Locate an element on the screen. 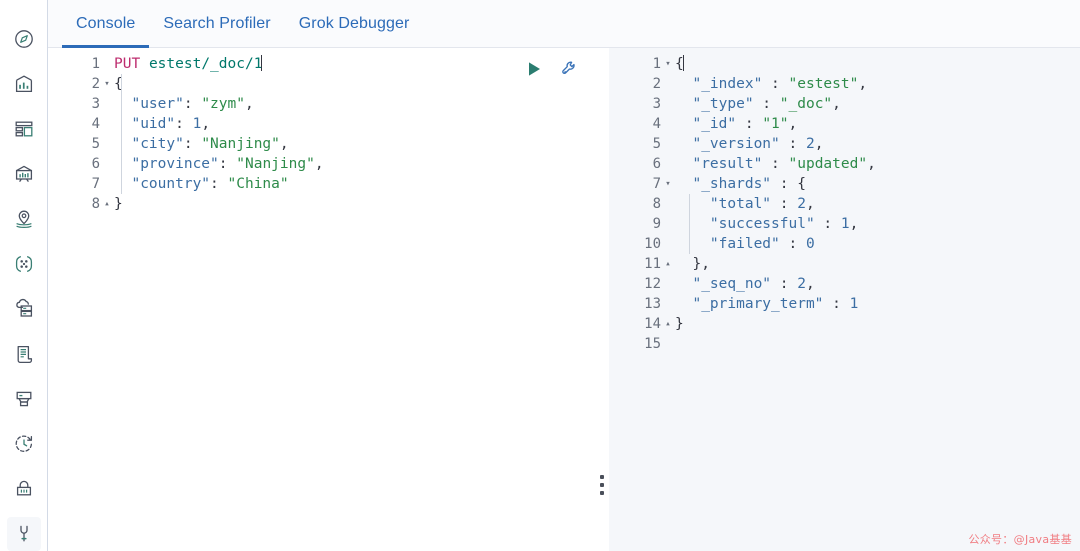  line-number: 1 is located at coordinates (95, 64).